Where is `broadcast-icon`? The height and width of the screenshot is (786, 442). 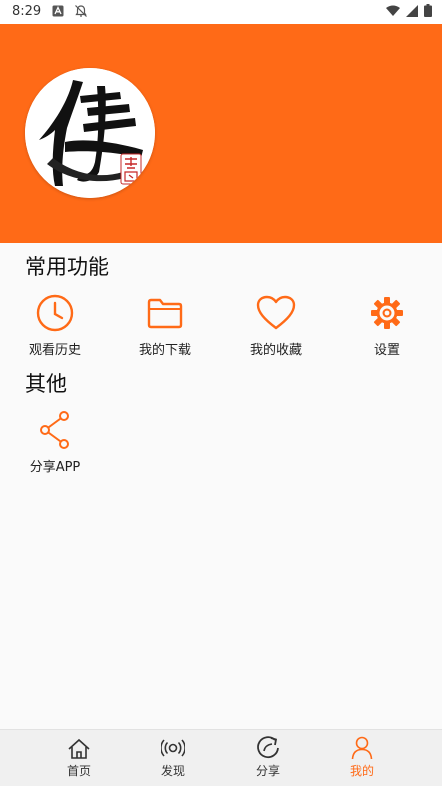 broadcast-icon is located at coordinates (173, 748).